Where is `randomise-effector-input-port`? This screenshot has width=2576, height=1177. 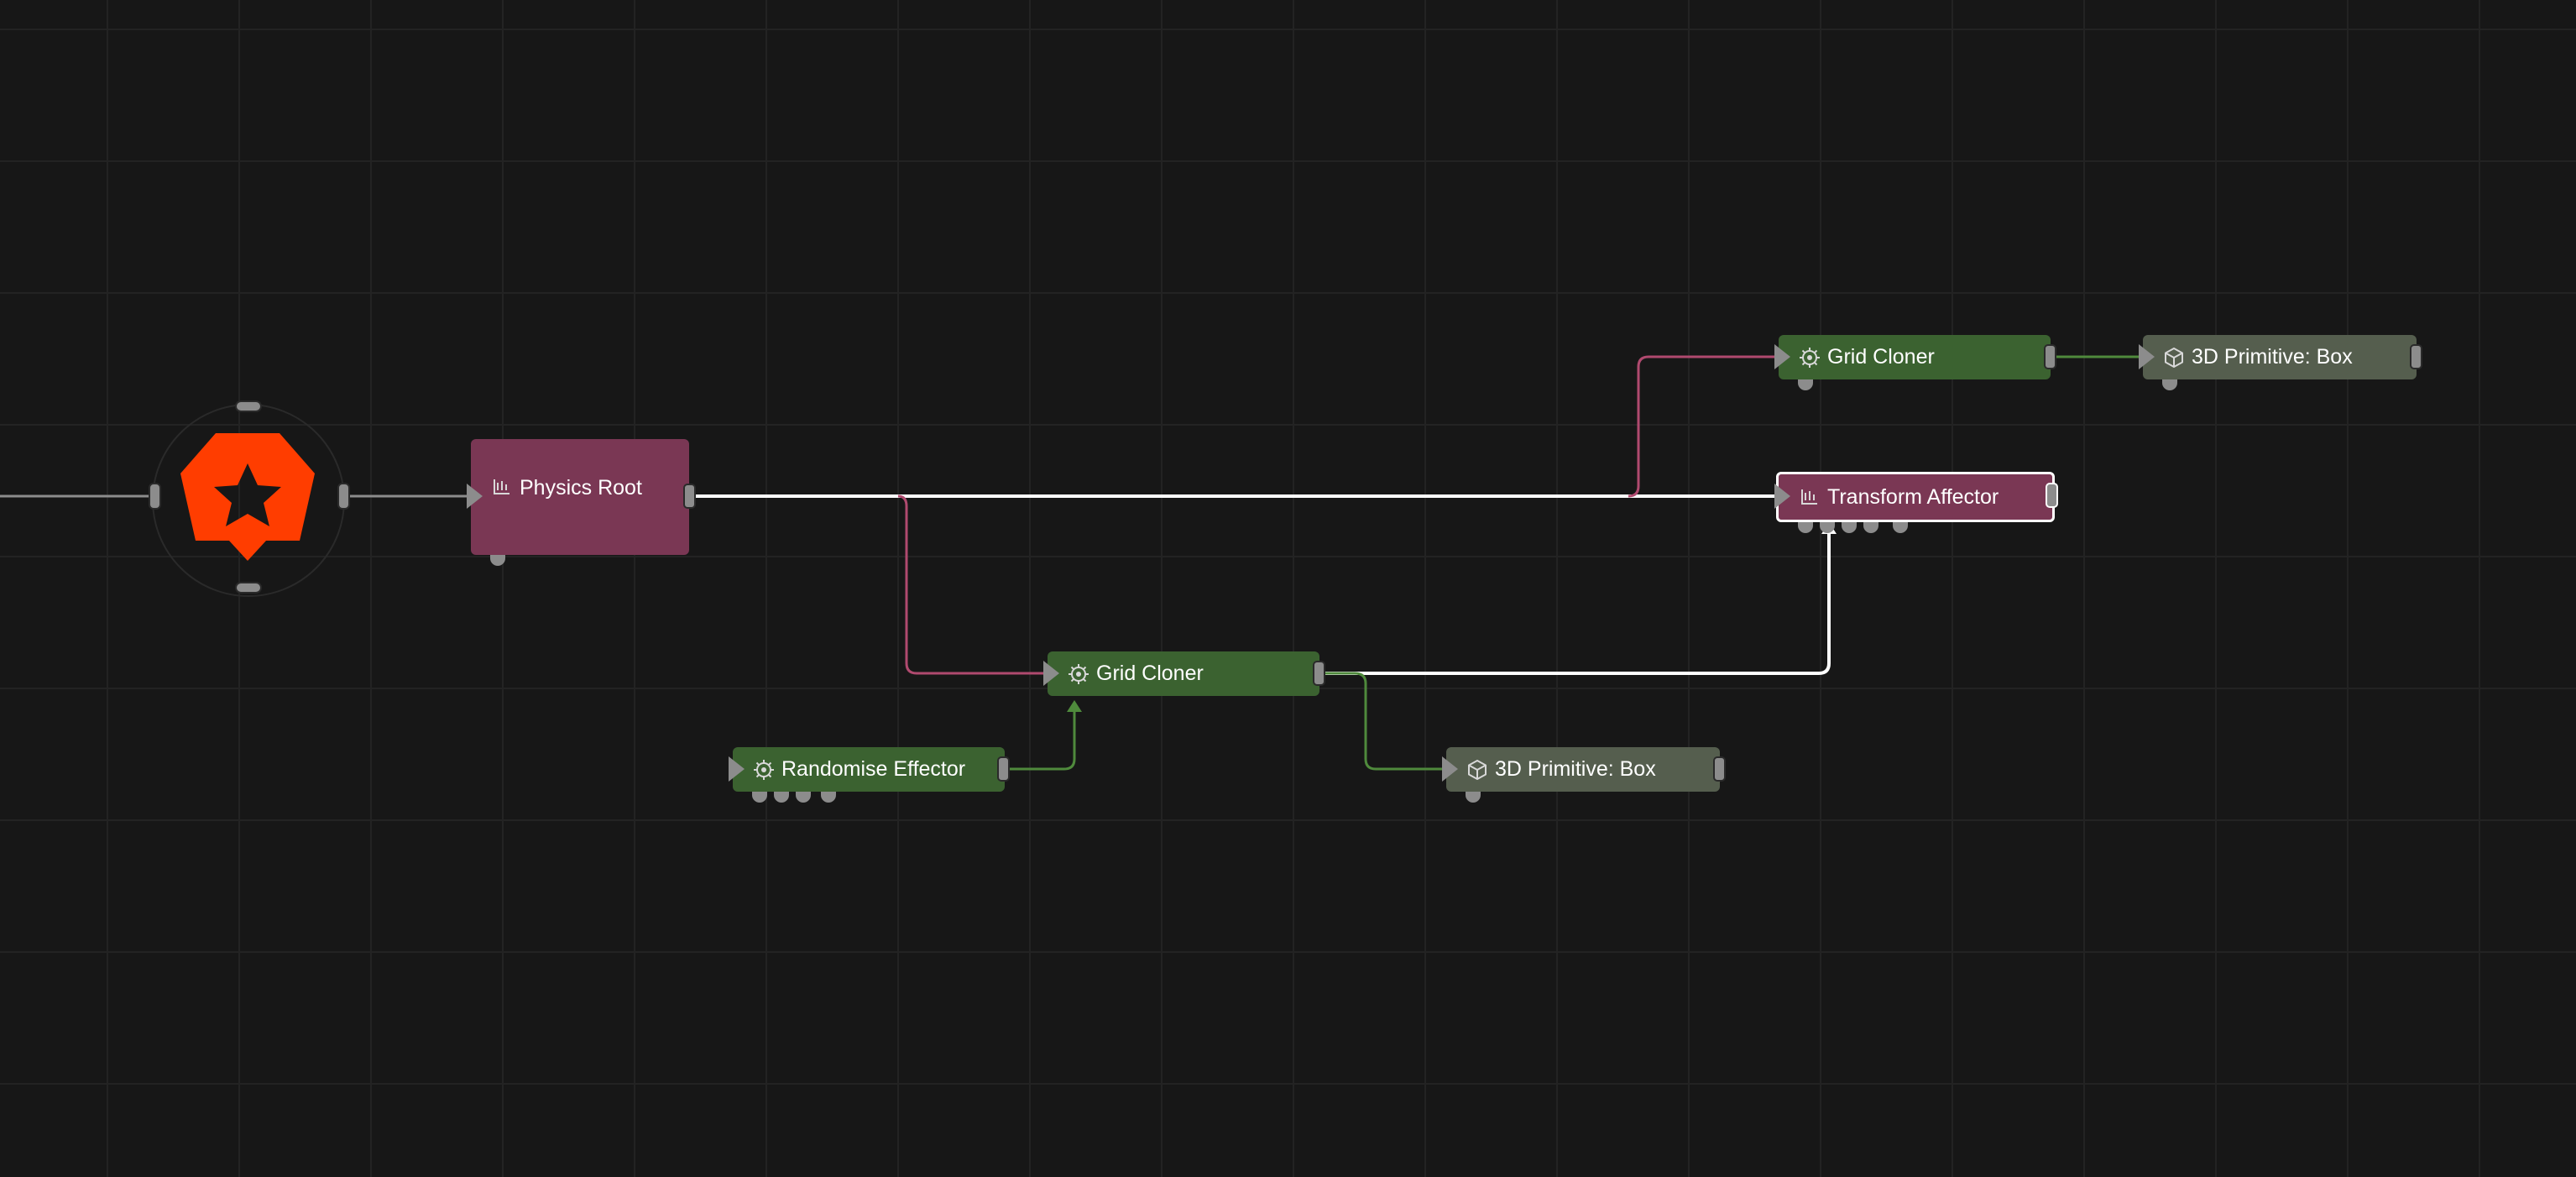 randomise-effector-input-port is located at coordinates (737, 769).